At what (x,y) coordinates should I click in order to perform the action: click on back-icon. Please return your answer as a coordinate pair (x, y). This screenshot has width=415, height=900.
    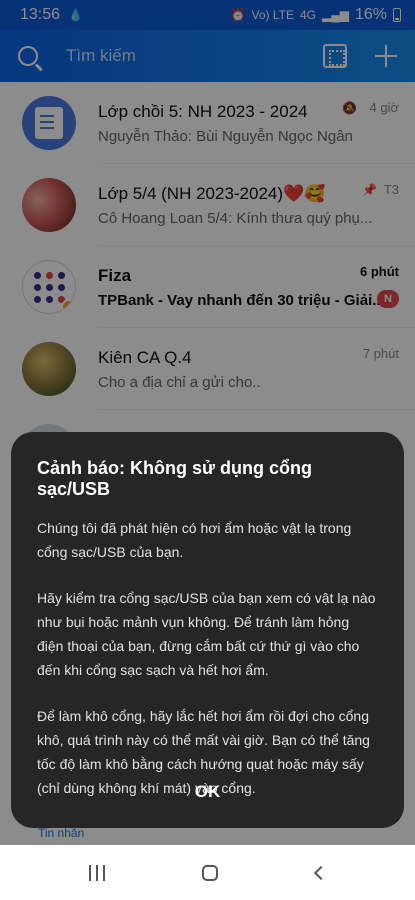
    Looking at the image, I should click on (321, 872).